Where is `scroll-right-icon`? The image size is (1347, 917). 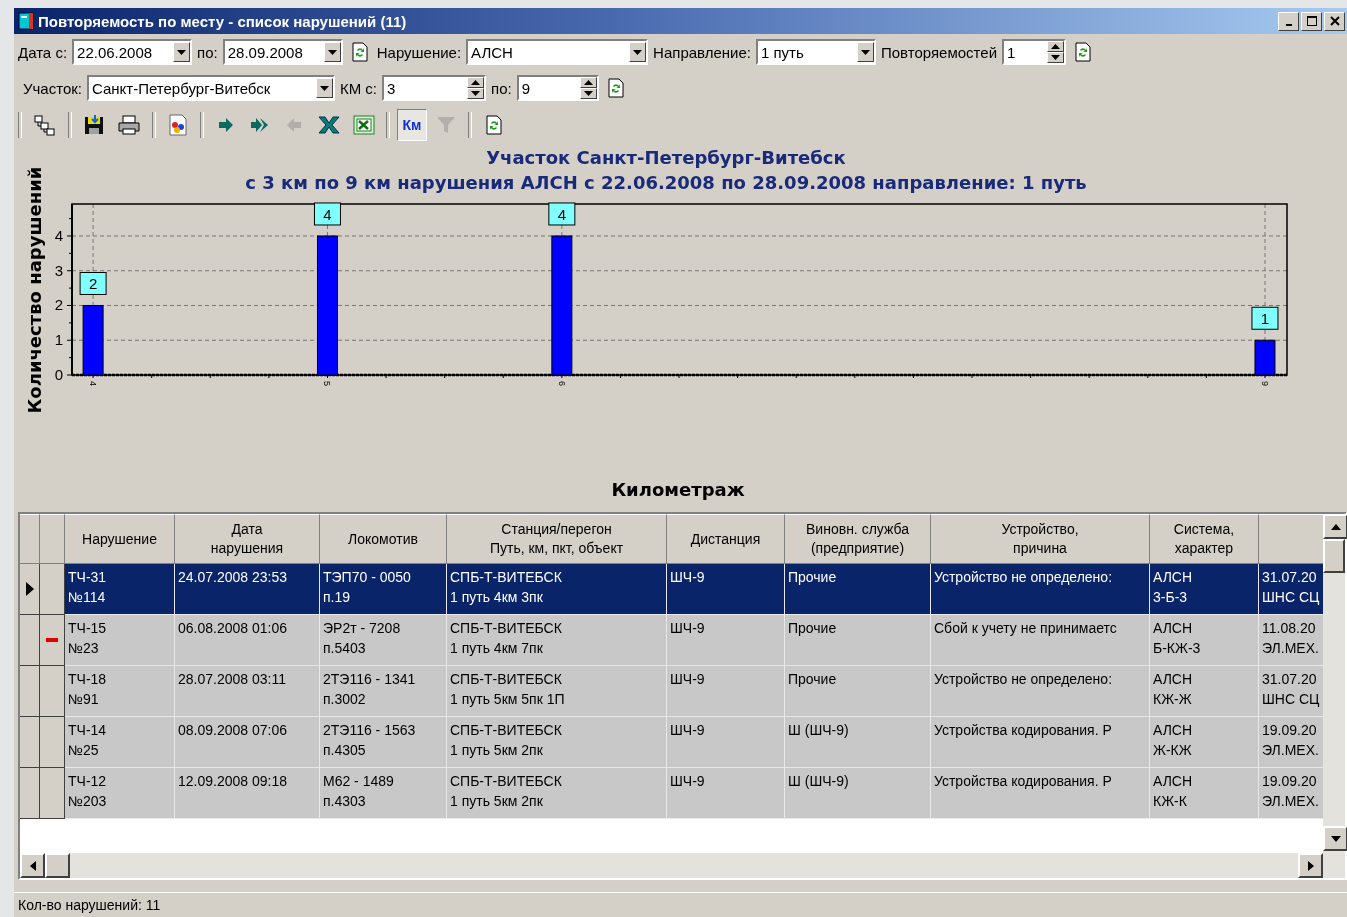 scroll-right-icon is located at coordinates (1310, 865).